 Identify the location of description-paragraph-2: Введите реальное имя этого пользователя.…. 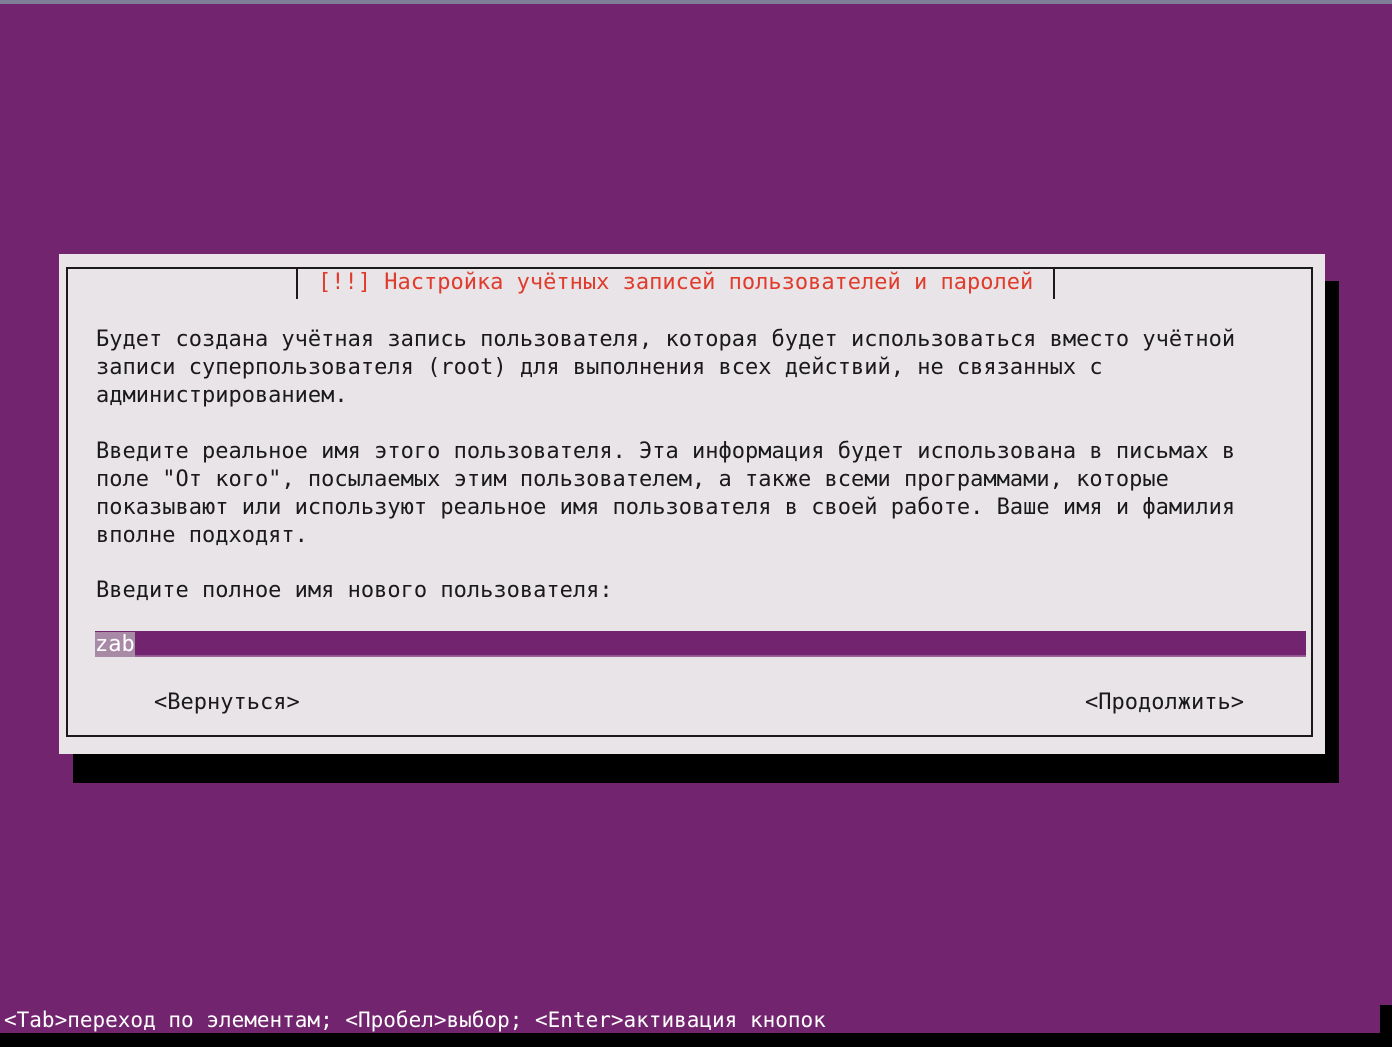
(666, 493).